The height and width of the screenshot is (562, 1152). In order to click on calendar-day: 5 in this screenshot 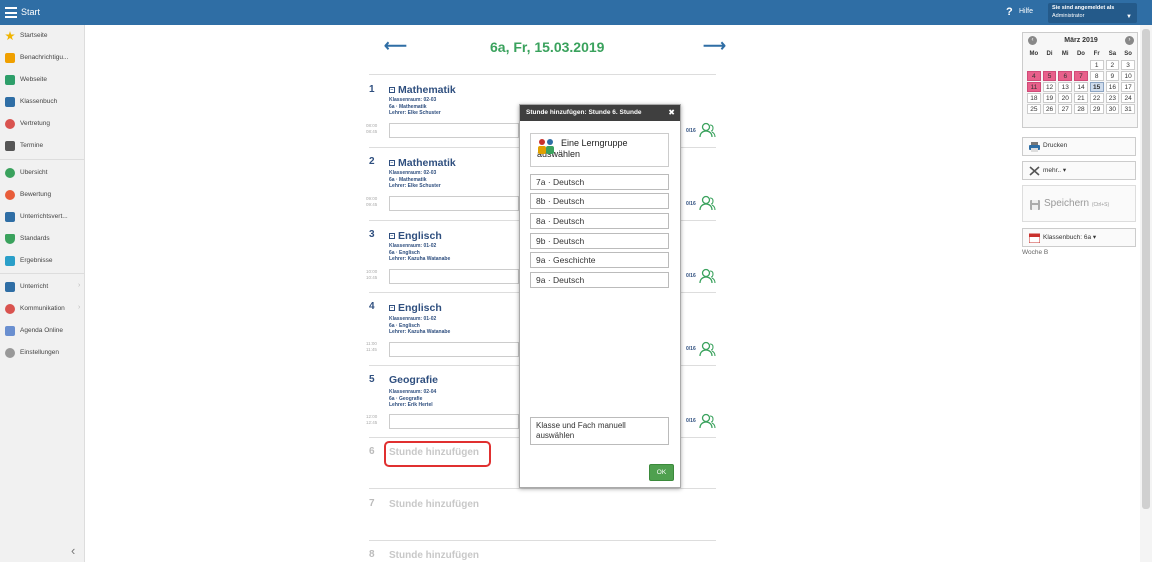, I will do `click(1049, 76)`.